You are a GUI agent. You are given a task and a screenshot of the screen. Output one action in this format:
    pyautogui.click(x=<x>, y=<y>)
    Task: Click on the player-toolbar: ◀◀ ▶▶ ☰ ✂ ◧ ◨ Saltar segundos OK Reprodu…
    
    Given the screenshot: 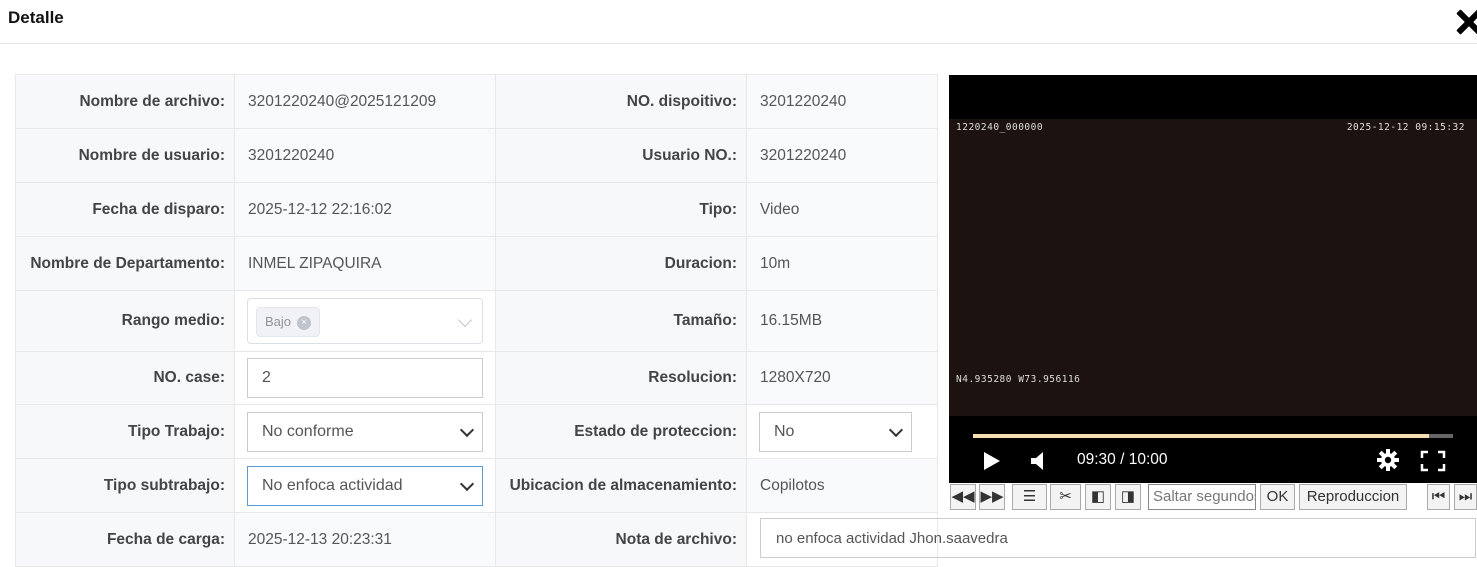 What is the action you would take?
    pyautogui.click(x=1213, y=498)
    